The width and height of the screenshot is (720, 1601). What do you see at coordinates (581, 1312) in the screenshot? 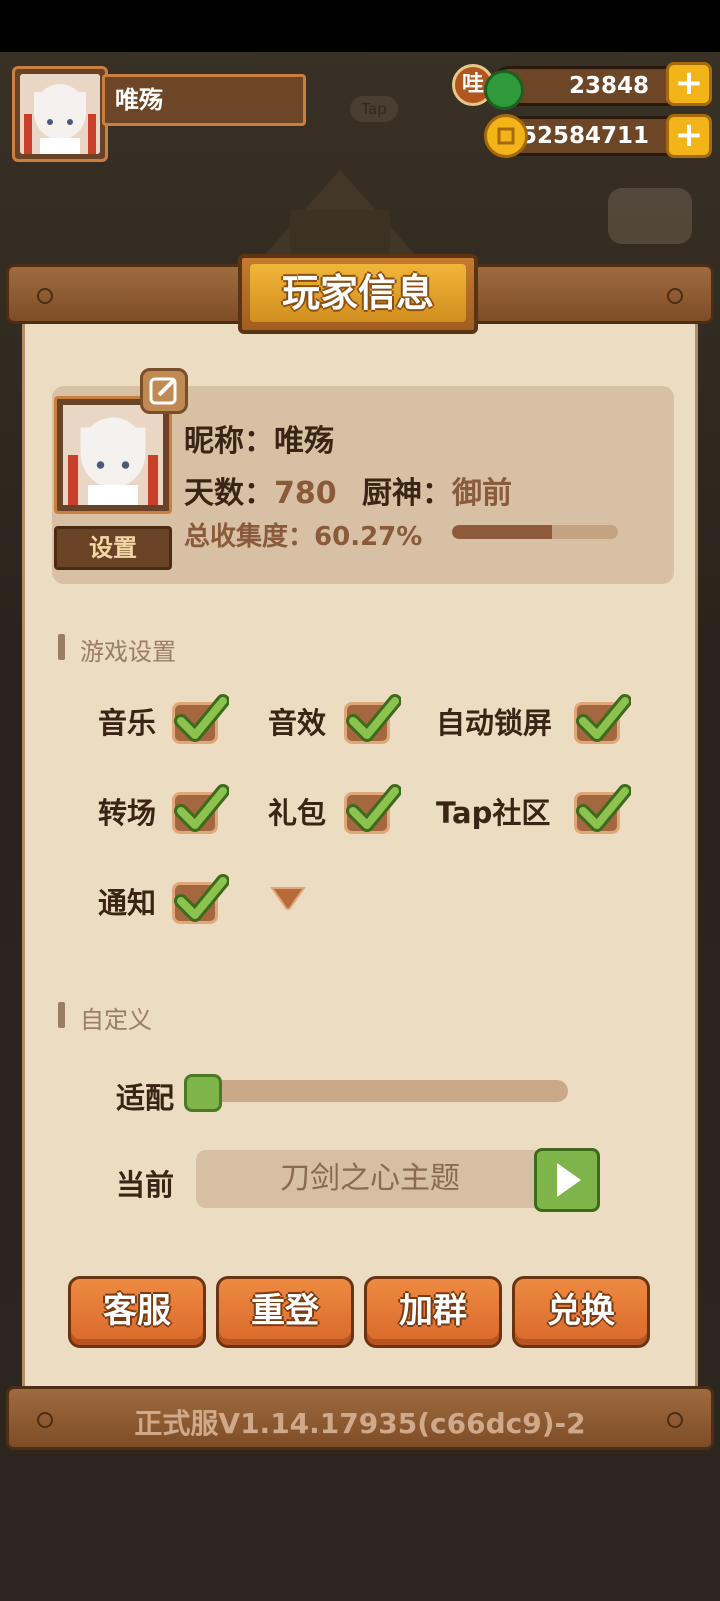
I see `redeem-button: 兑换` at bounding box center [581, 1312].